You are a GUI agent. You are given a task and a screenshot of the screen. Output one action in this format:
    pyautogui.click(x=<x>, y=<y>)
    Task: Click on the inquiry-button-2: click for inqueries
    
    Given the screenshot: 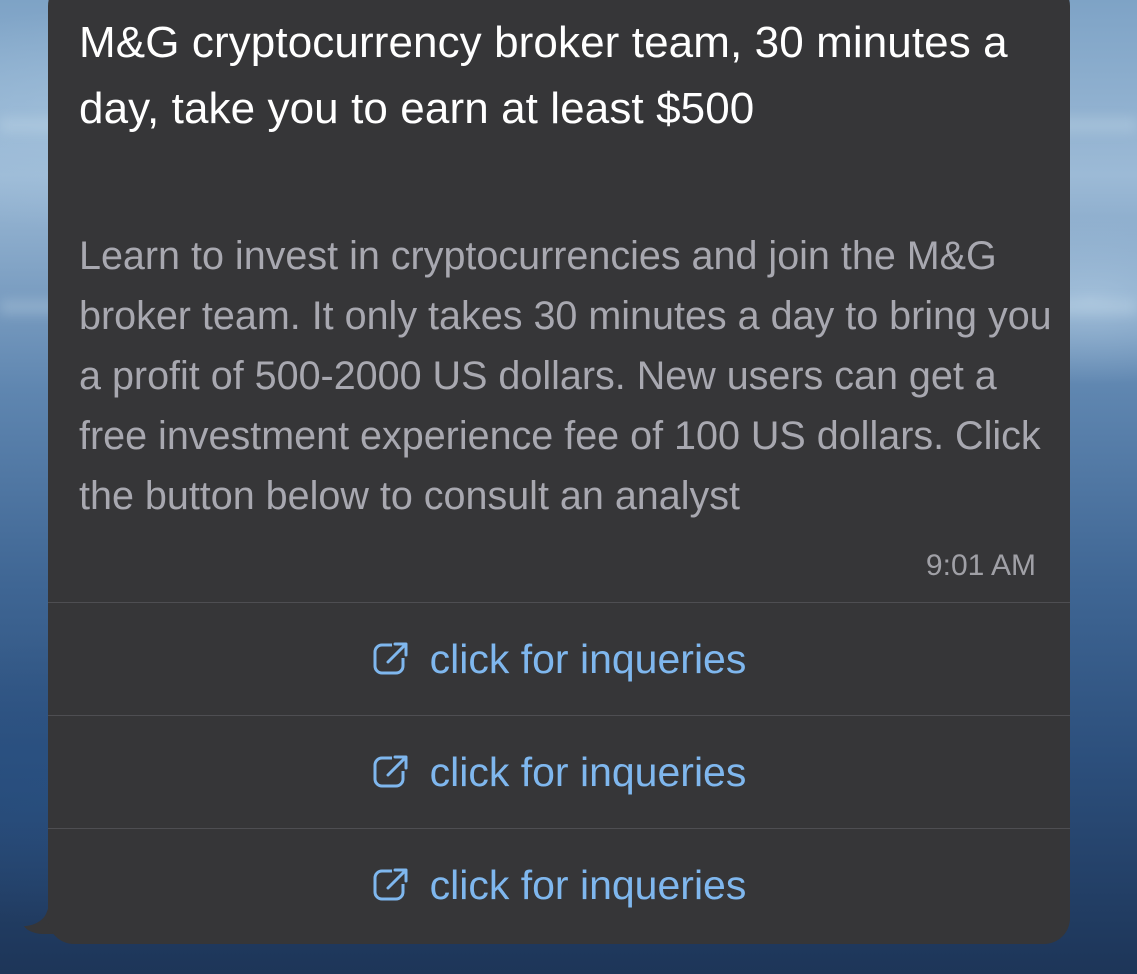 What is the action you would take?
    pyautogui.click(x=559, y=771)
    